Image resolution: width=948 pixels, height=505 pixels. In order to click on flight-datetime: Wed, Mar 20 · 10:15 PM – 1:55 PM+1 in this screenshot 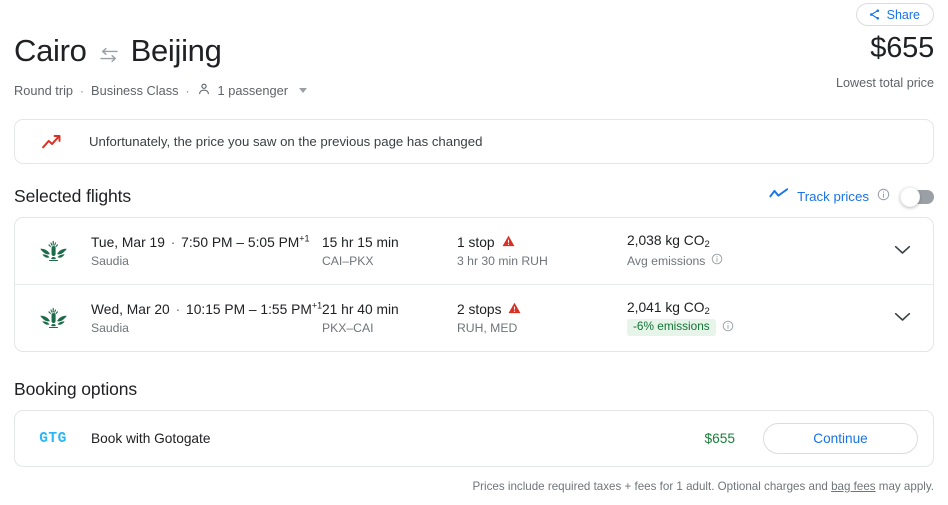, I will do `click(207, 308)`.